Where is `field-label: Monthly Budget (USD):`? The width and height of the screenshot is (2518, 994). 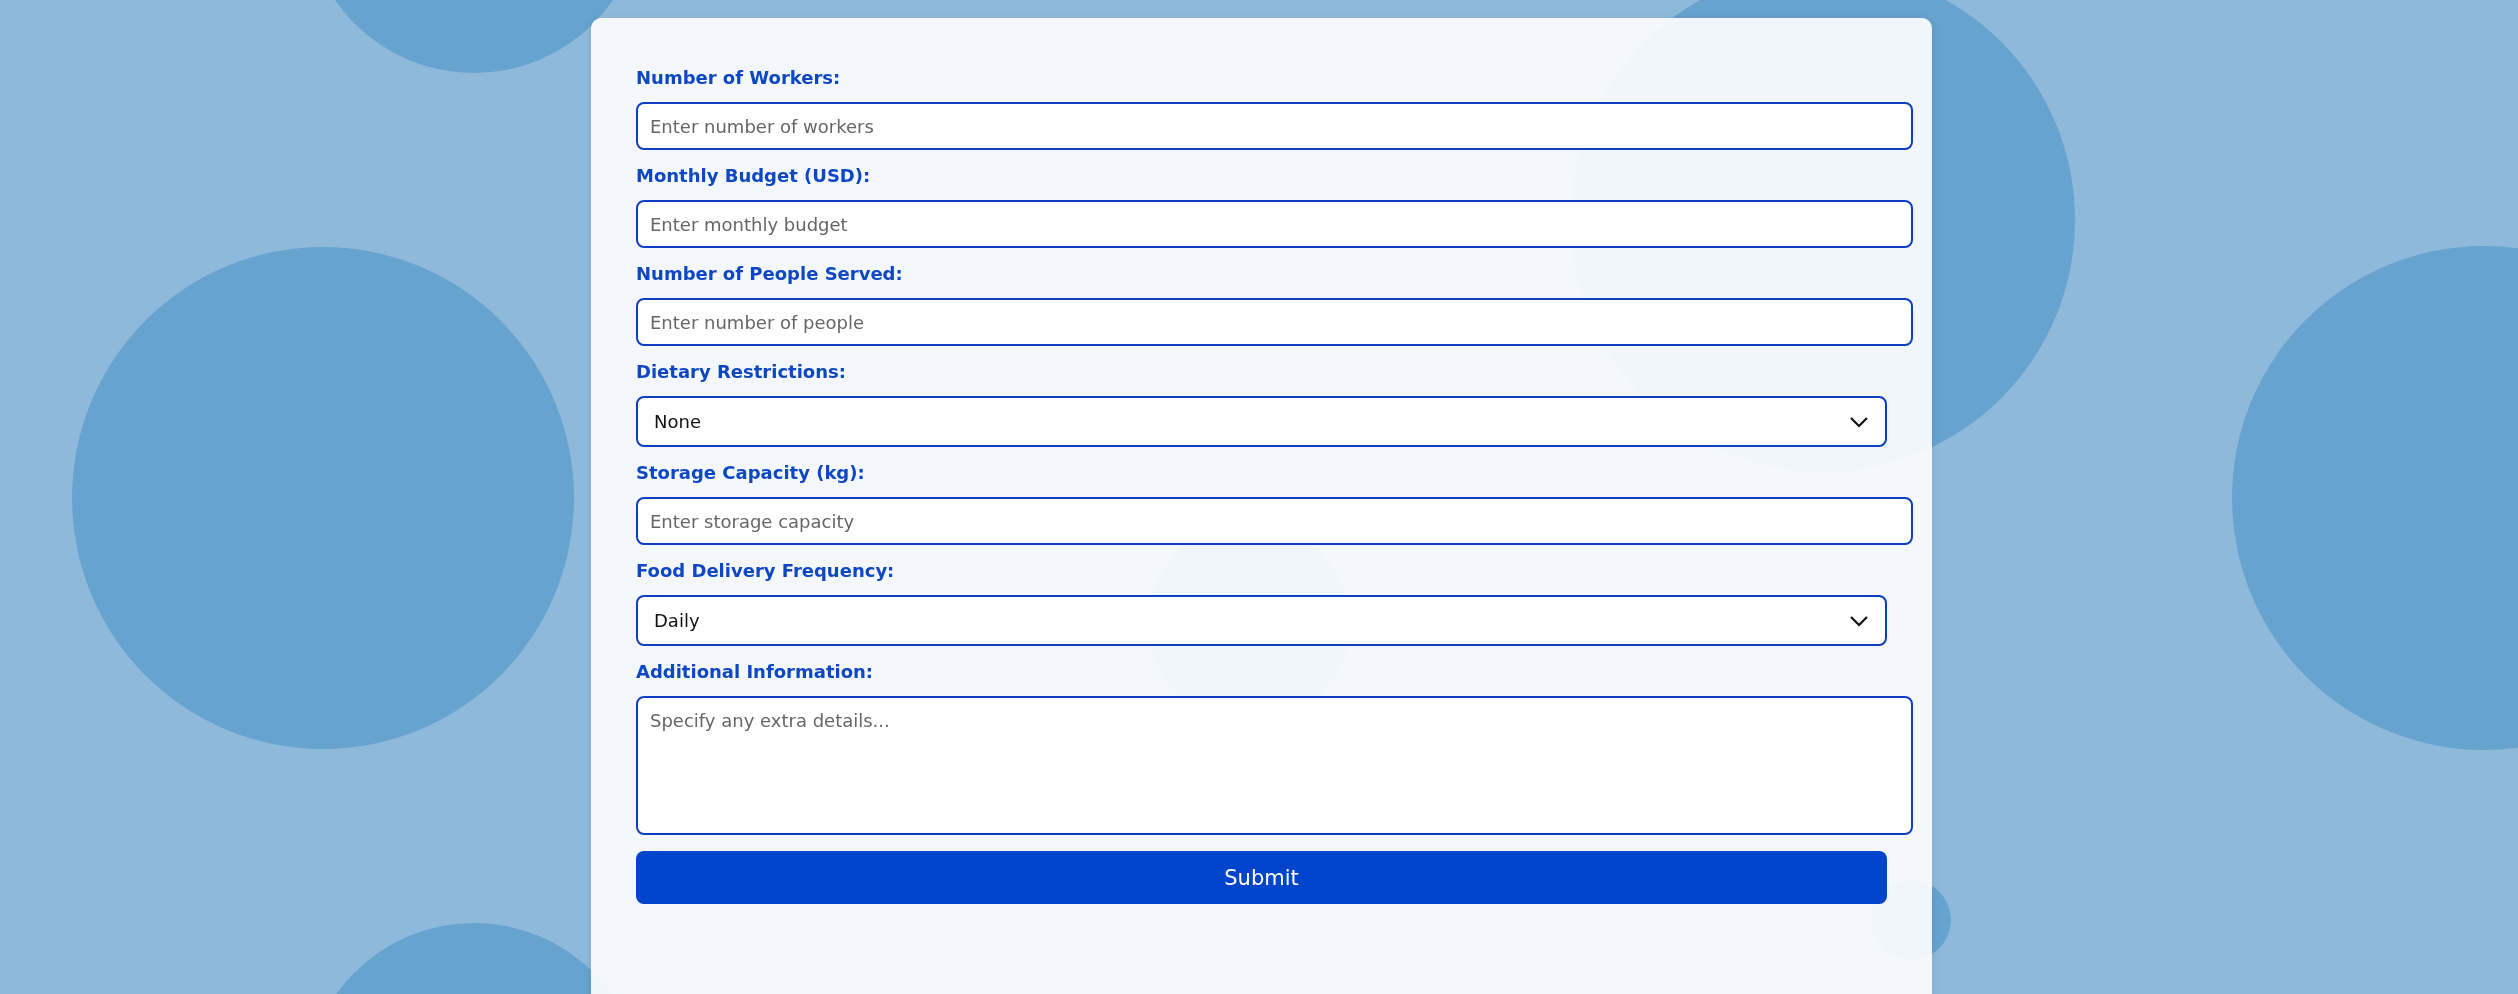 field-label: Monthly Budget (USD): is located at coordinates (754, 176).